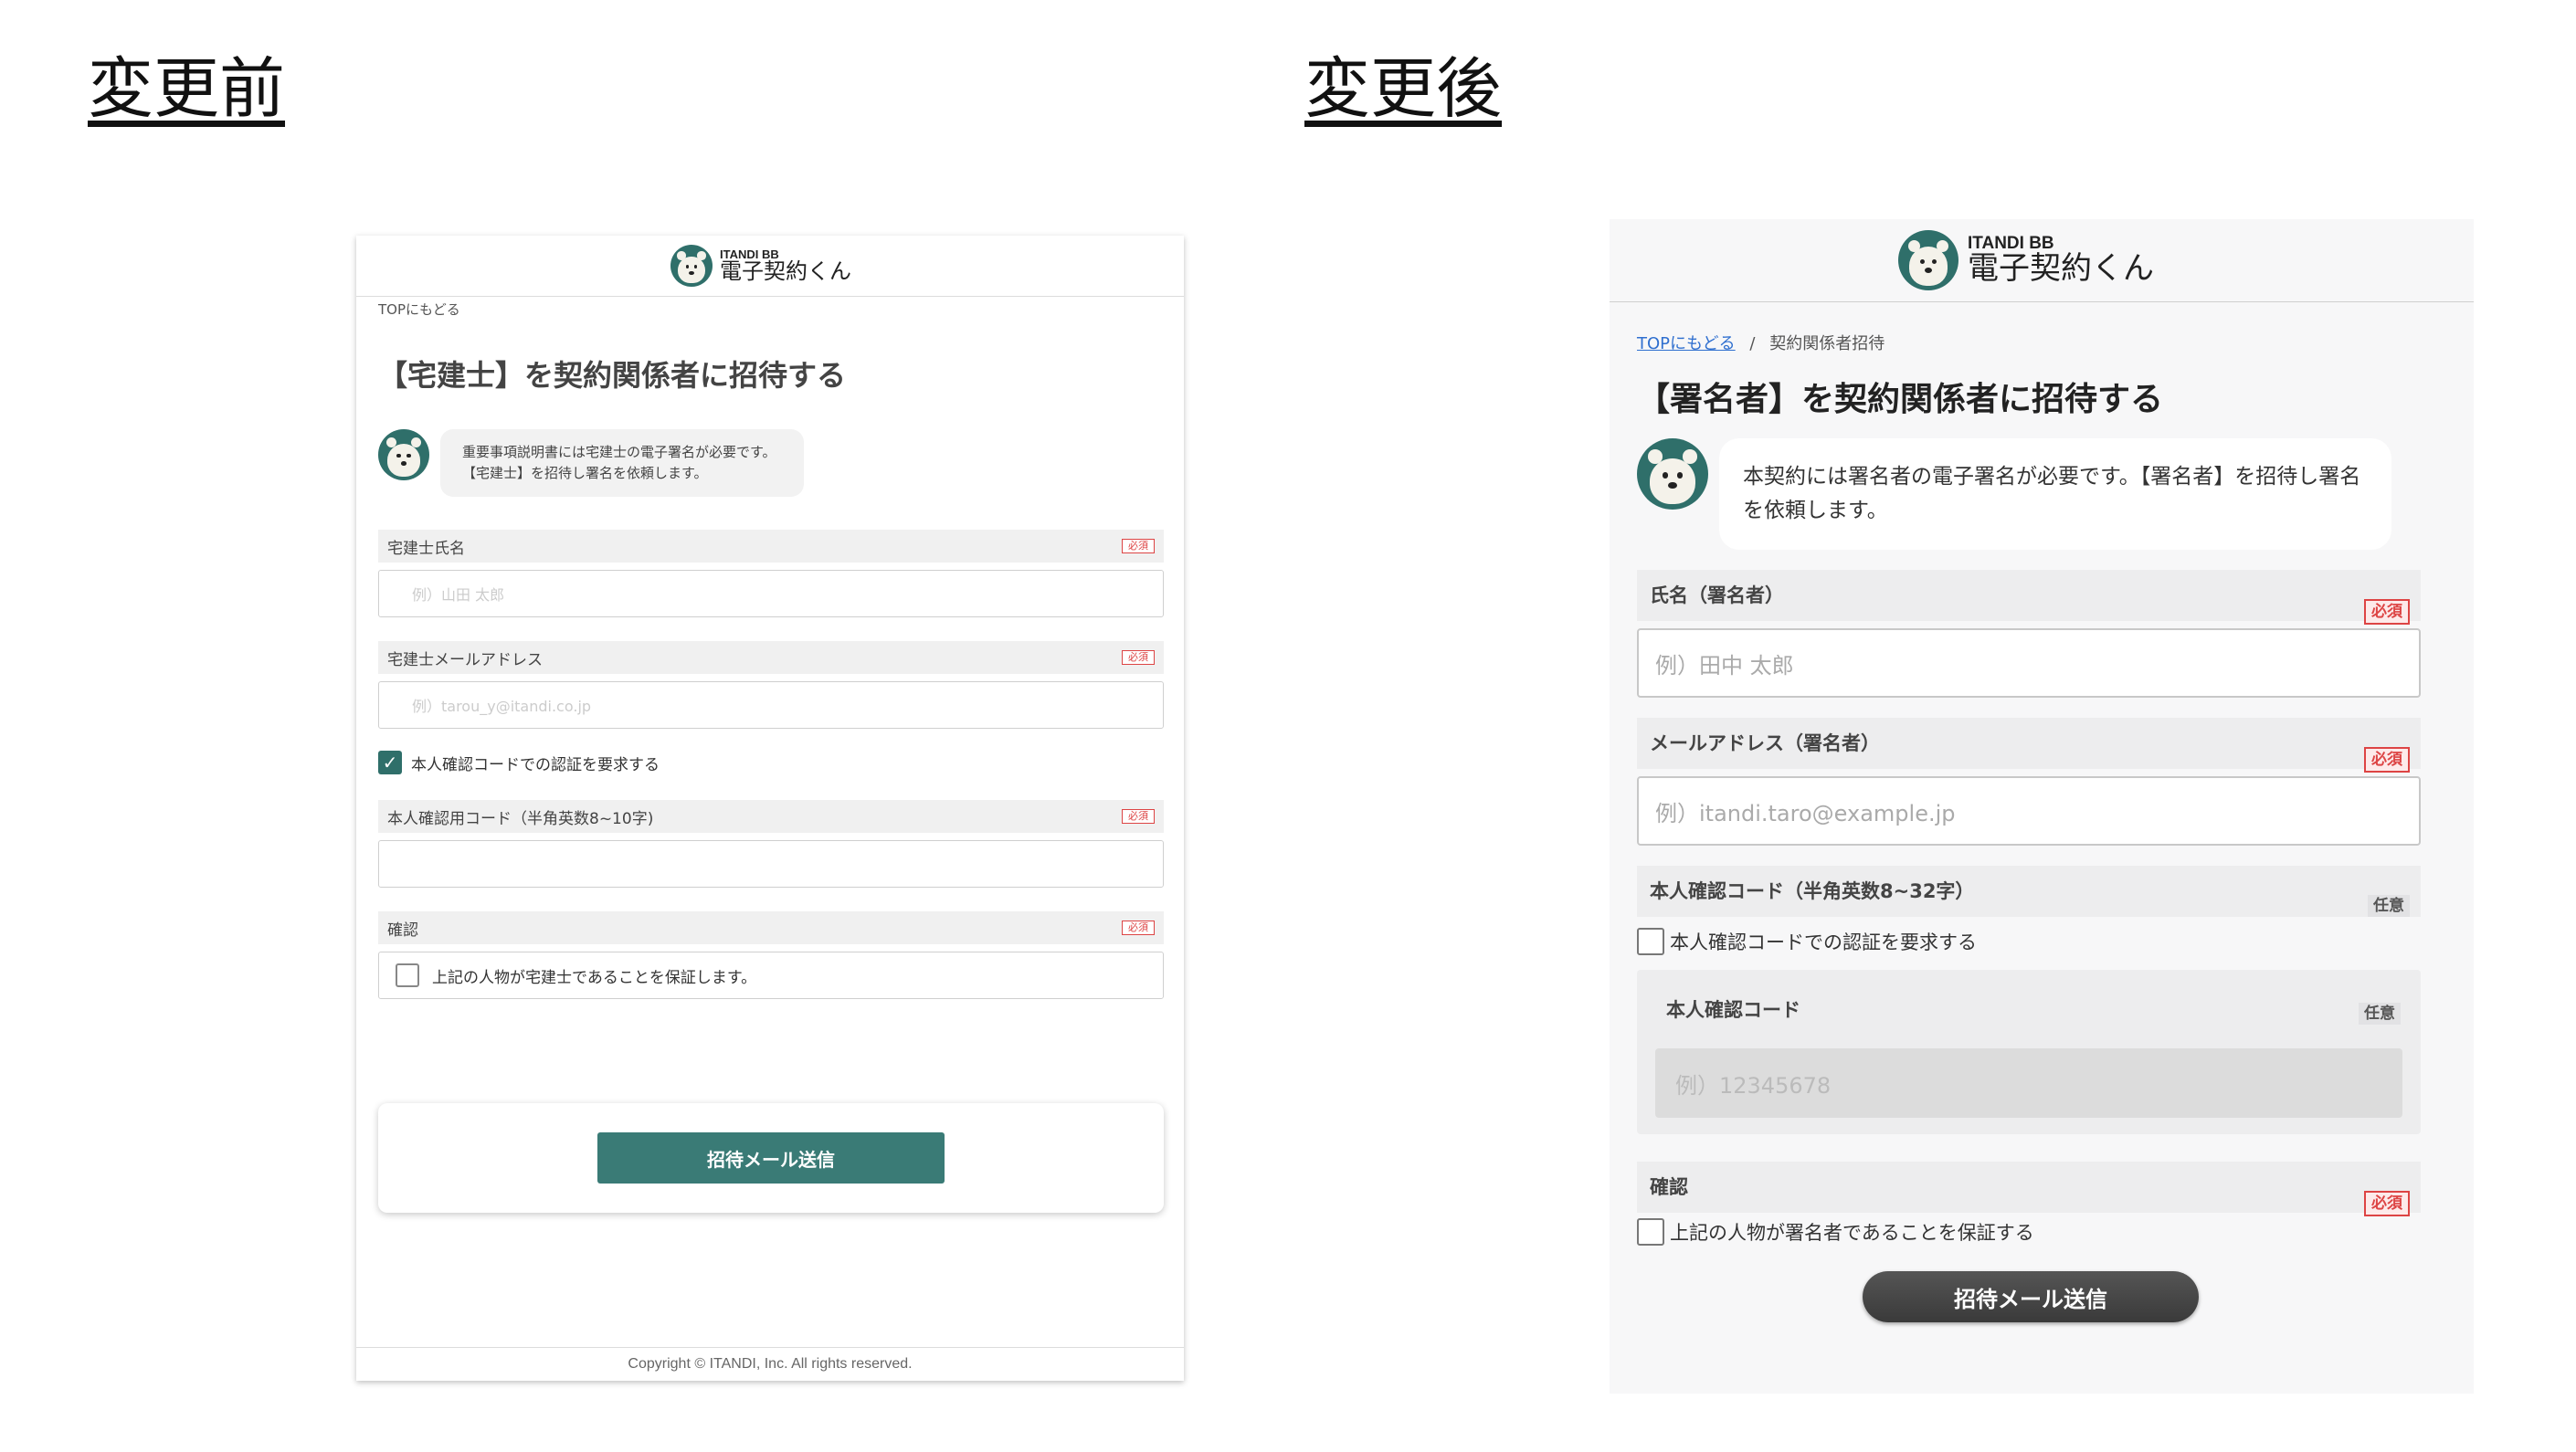 This screenshot has height=1452, width=2576. Describe the element at coordinates (426, 548) in the screenshot. I see `name-label-text: 宅建士氏名` at that location.